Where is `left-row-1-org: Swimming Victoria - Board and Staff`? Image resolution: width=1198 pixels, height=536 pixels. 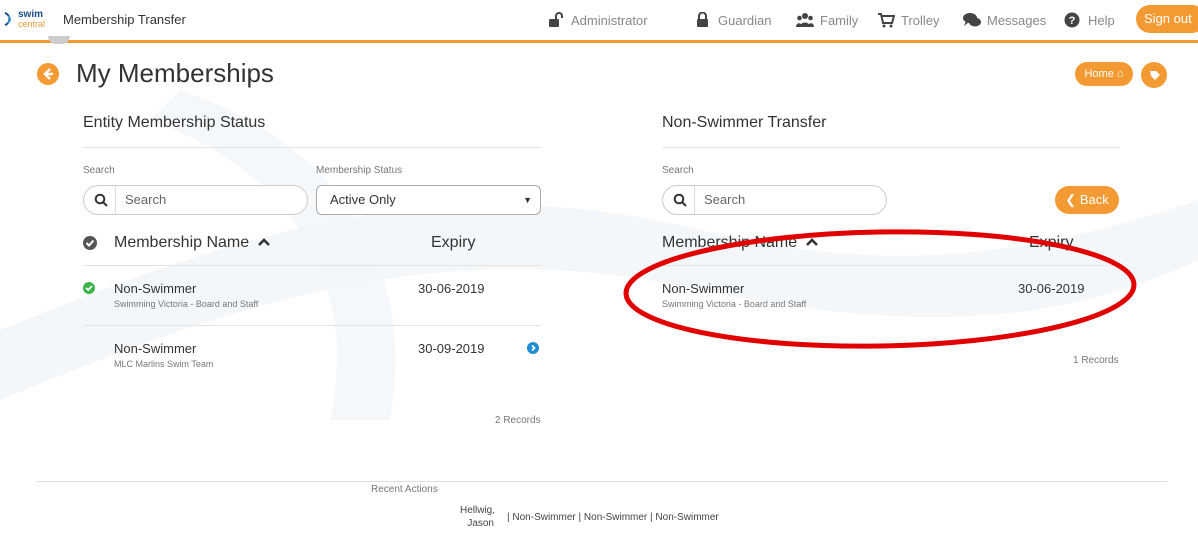
left-row-1-org: Swimming Victoria - Board and Staff is located at coordinates (186, 304).